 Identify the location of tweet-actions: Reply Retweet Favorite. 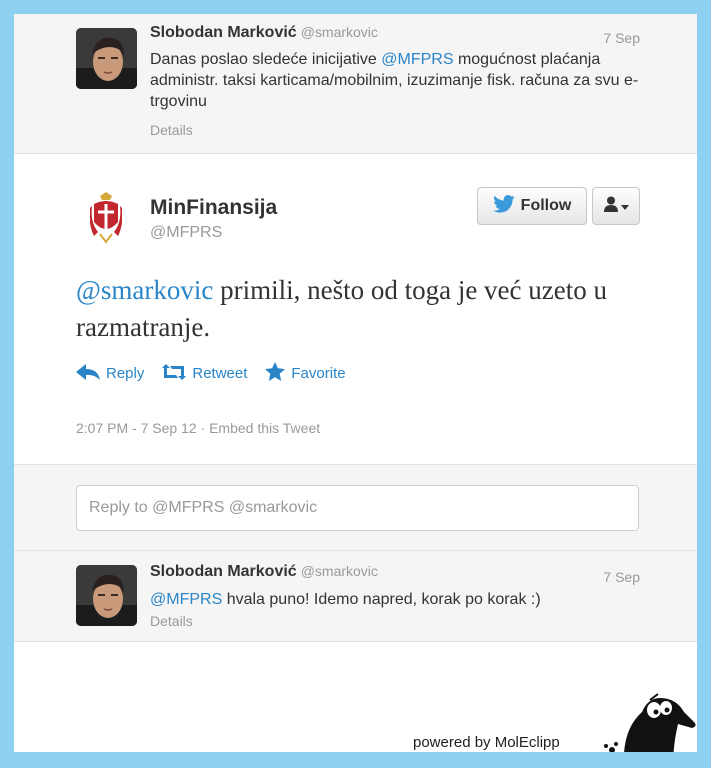
(211, 373).